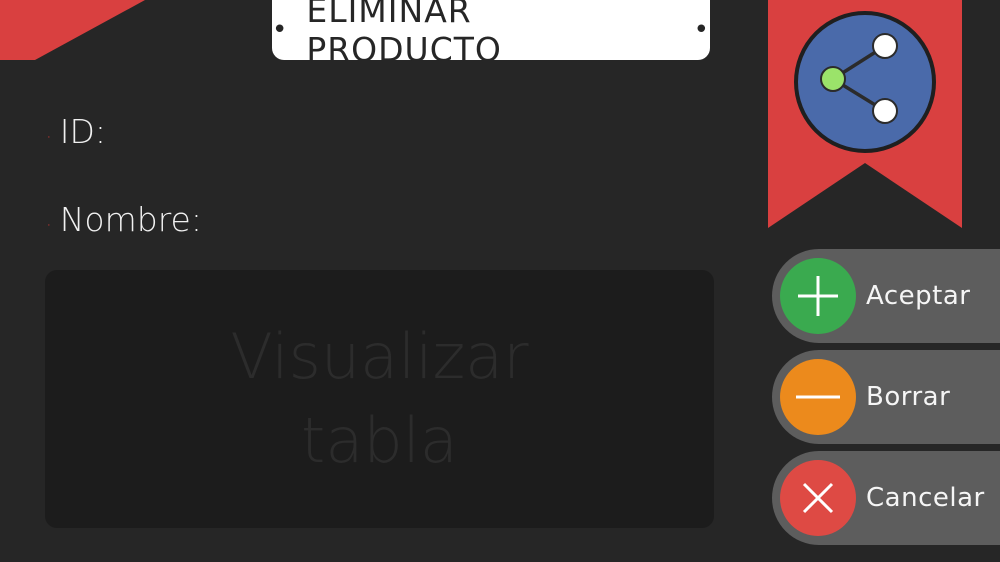 The image size is (1000, 562). I want to click on plus-icon, so click(818, 296).